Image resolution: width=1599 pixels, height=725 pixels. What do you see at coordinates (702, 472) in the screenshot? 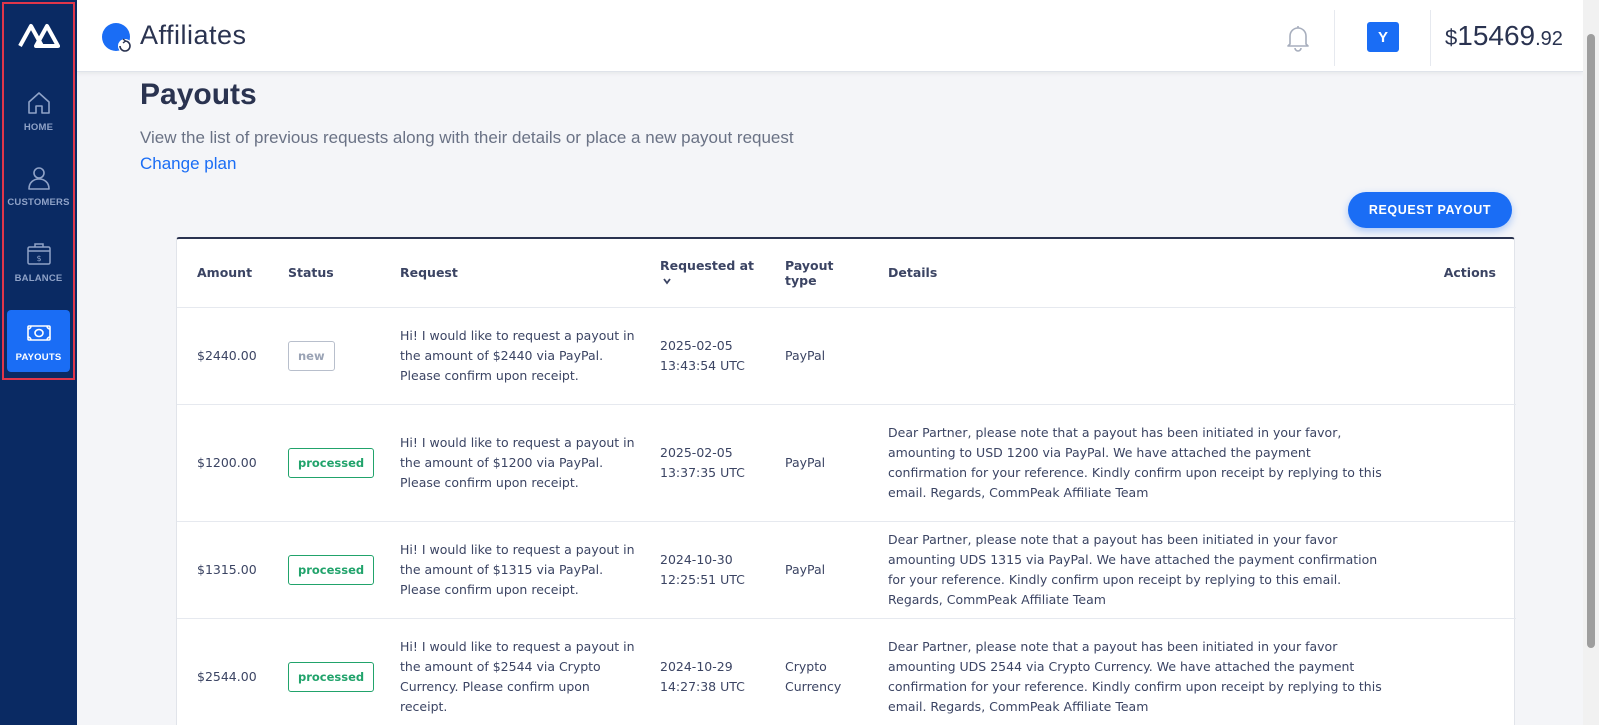
I see `cell-time: 13:37:35 UTC` at bounding box center [702, 472].